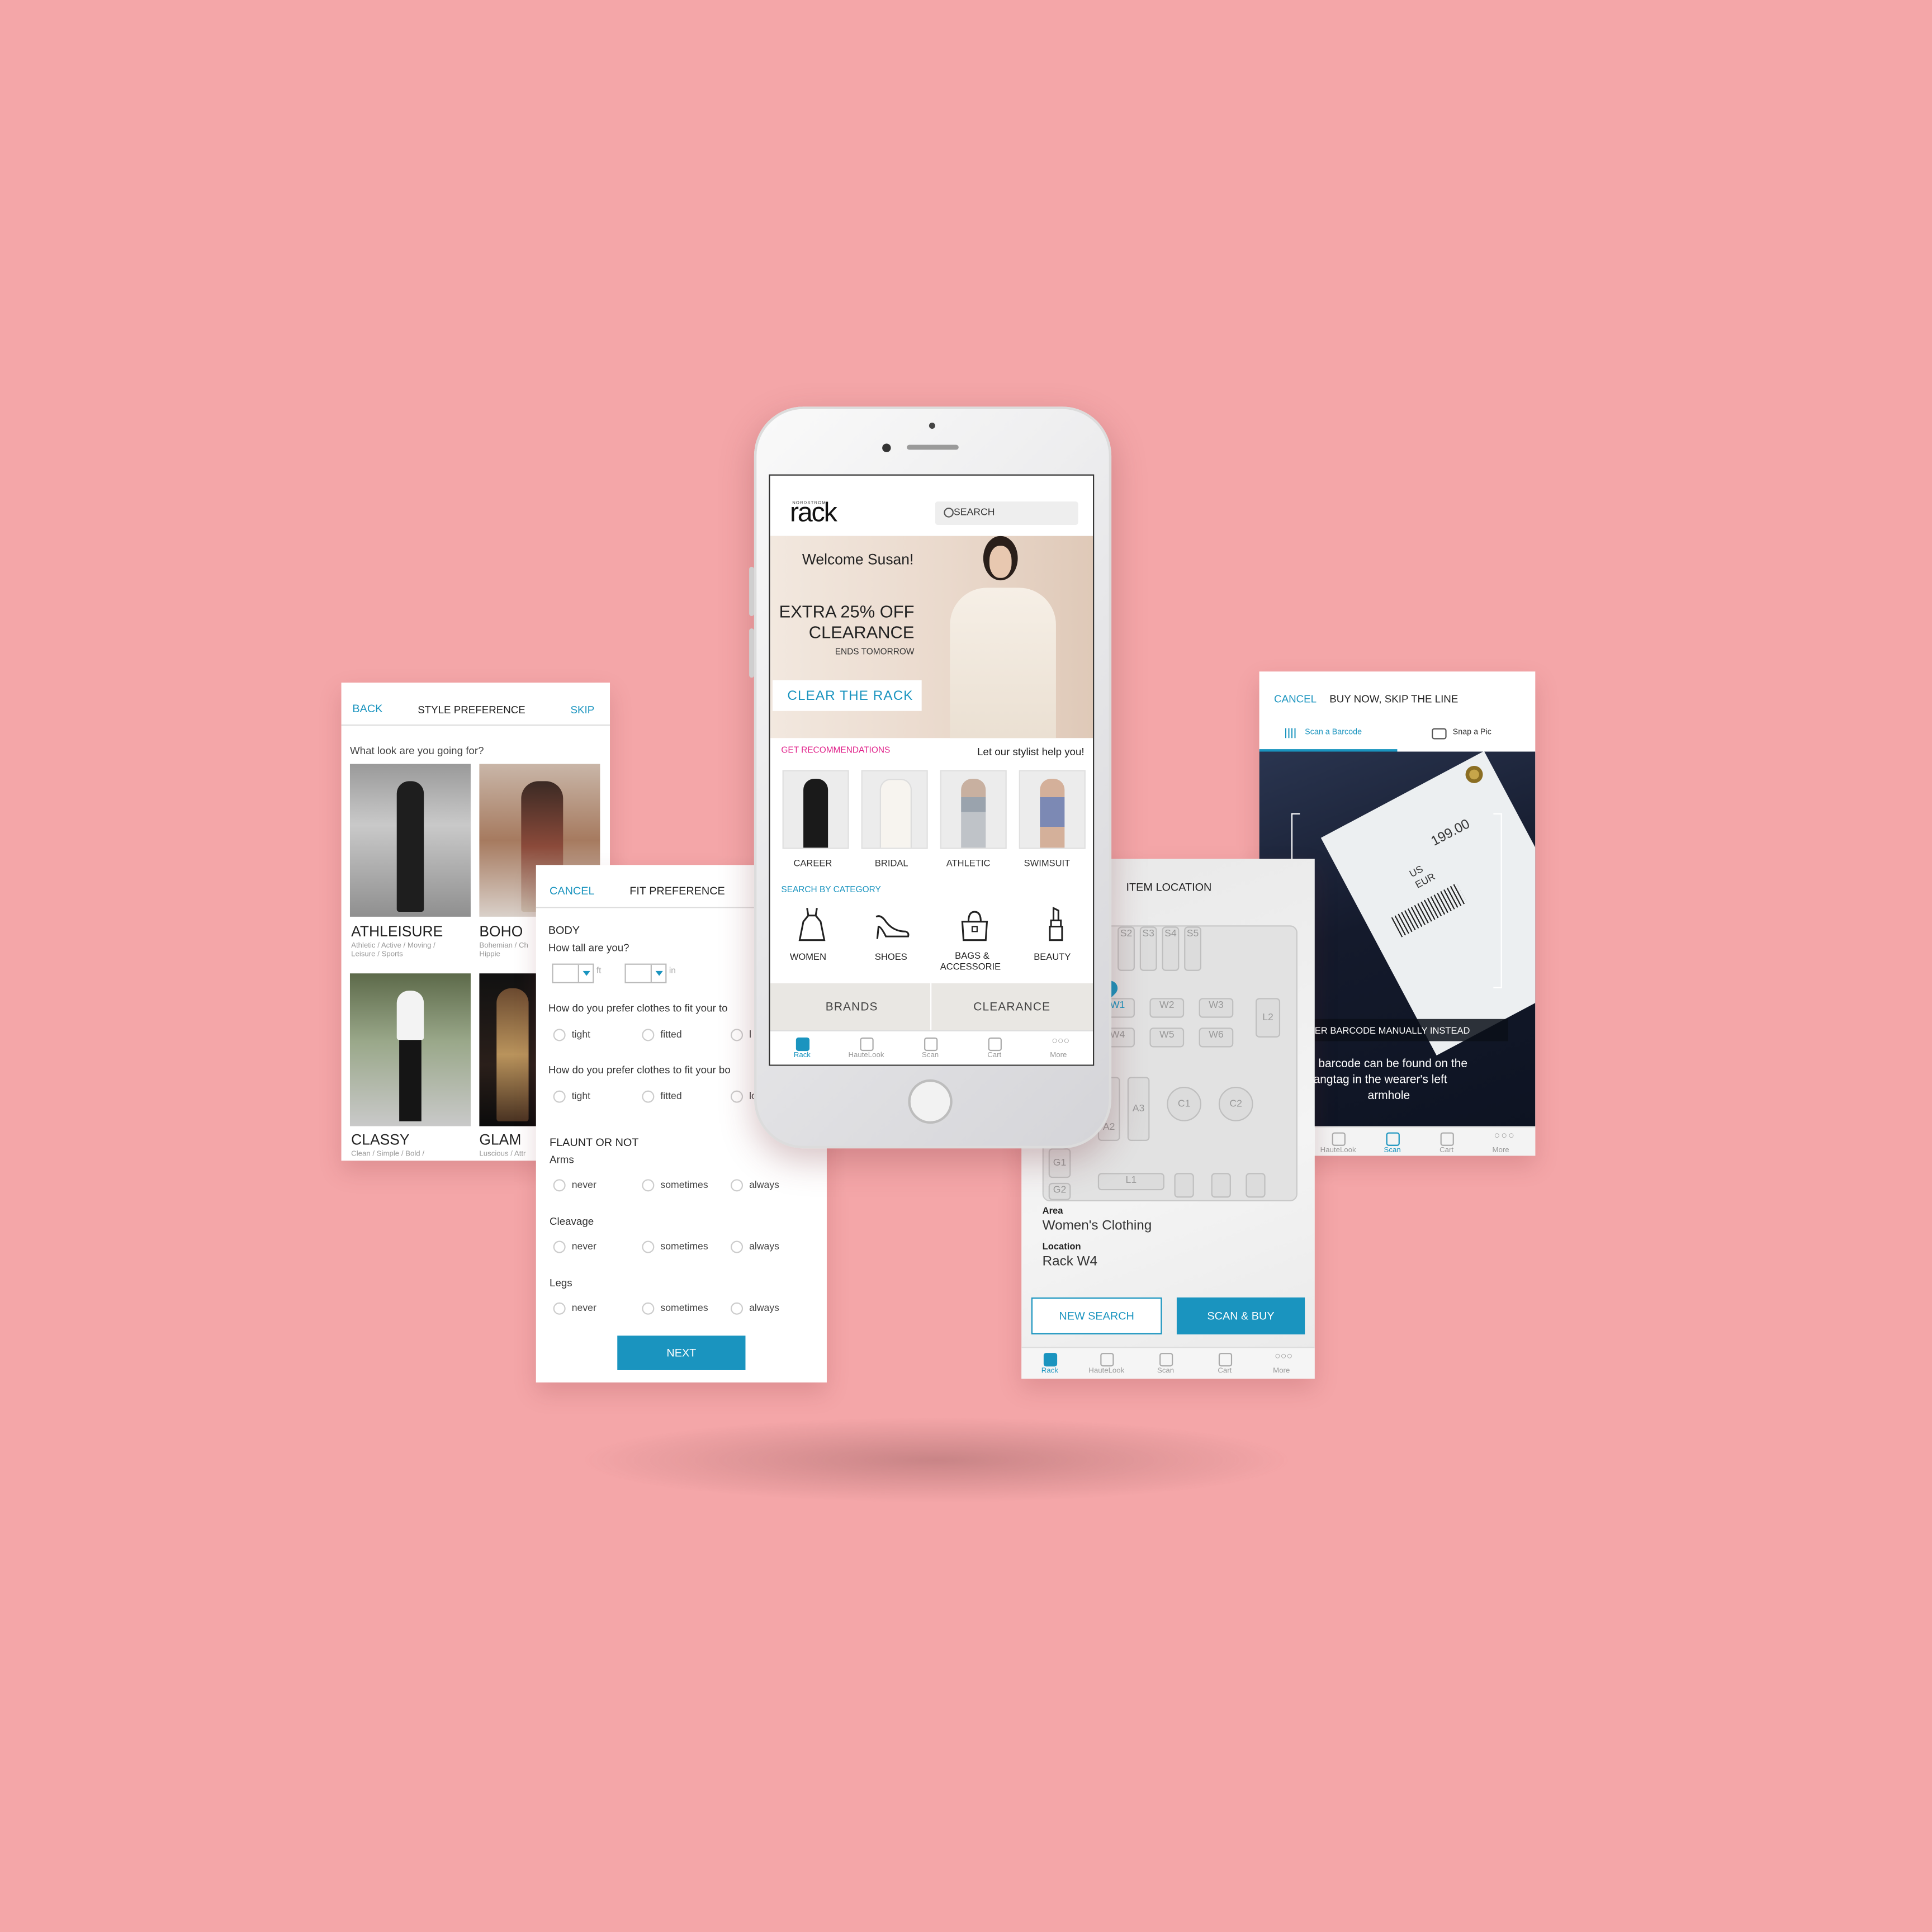  What do you see at coordinates (1003, 663) in the screenshot?
I see `hero-model-dress` at bounding box center [1003, 663].